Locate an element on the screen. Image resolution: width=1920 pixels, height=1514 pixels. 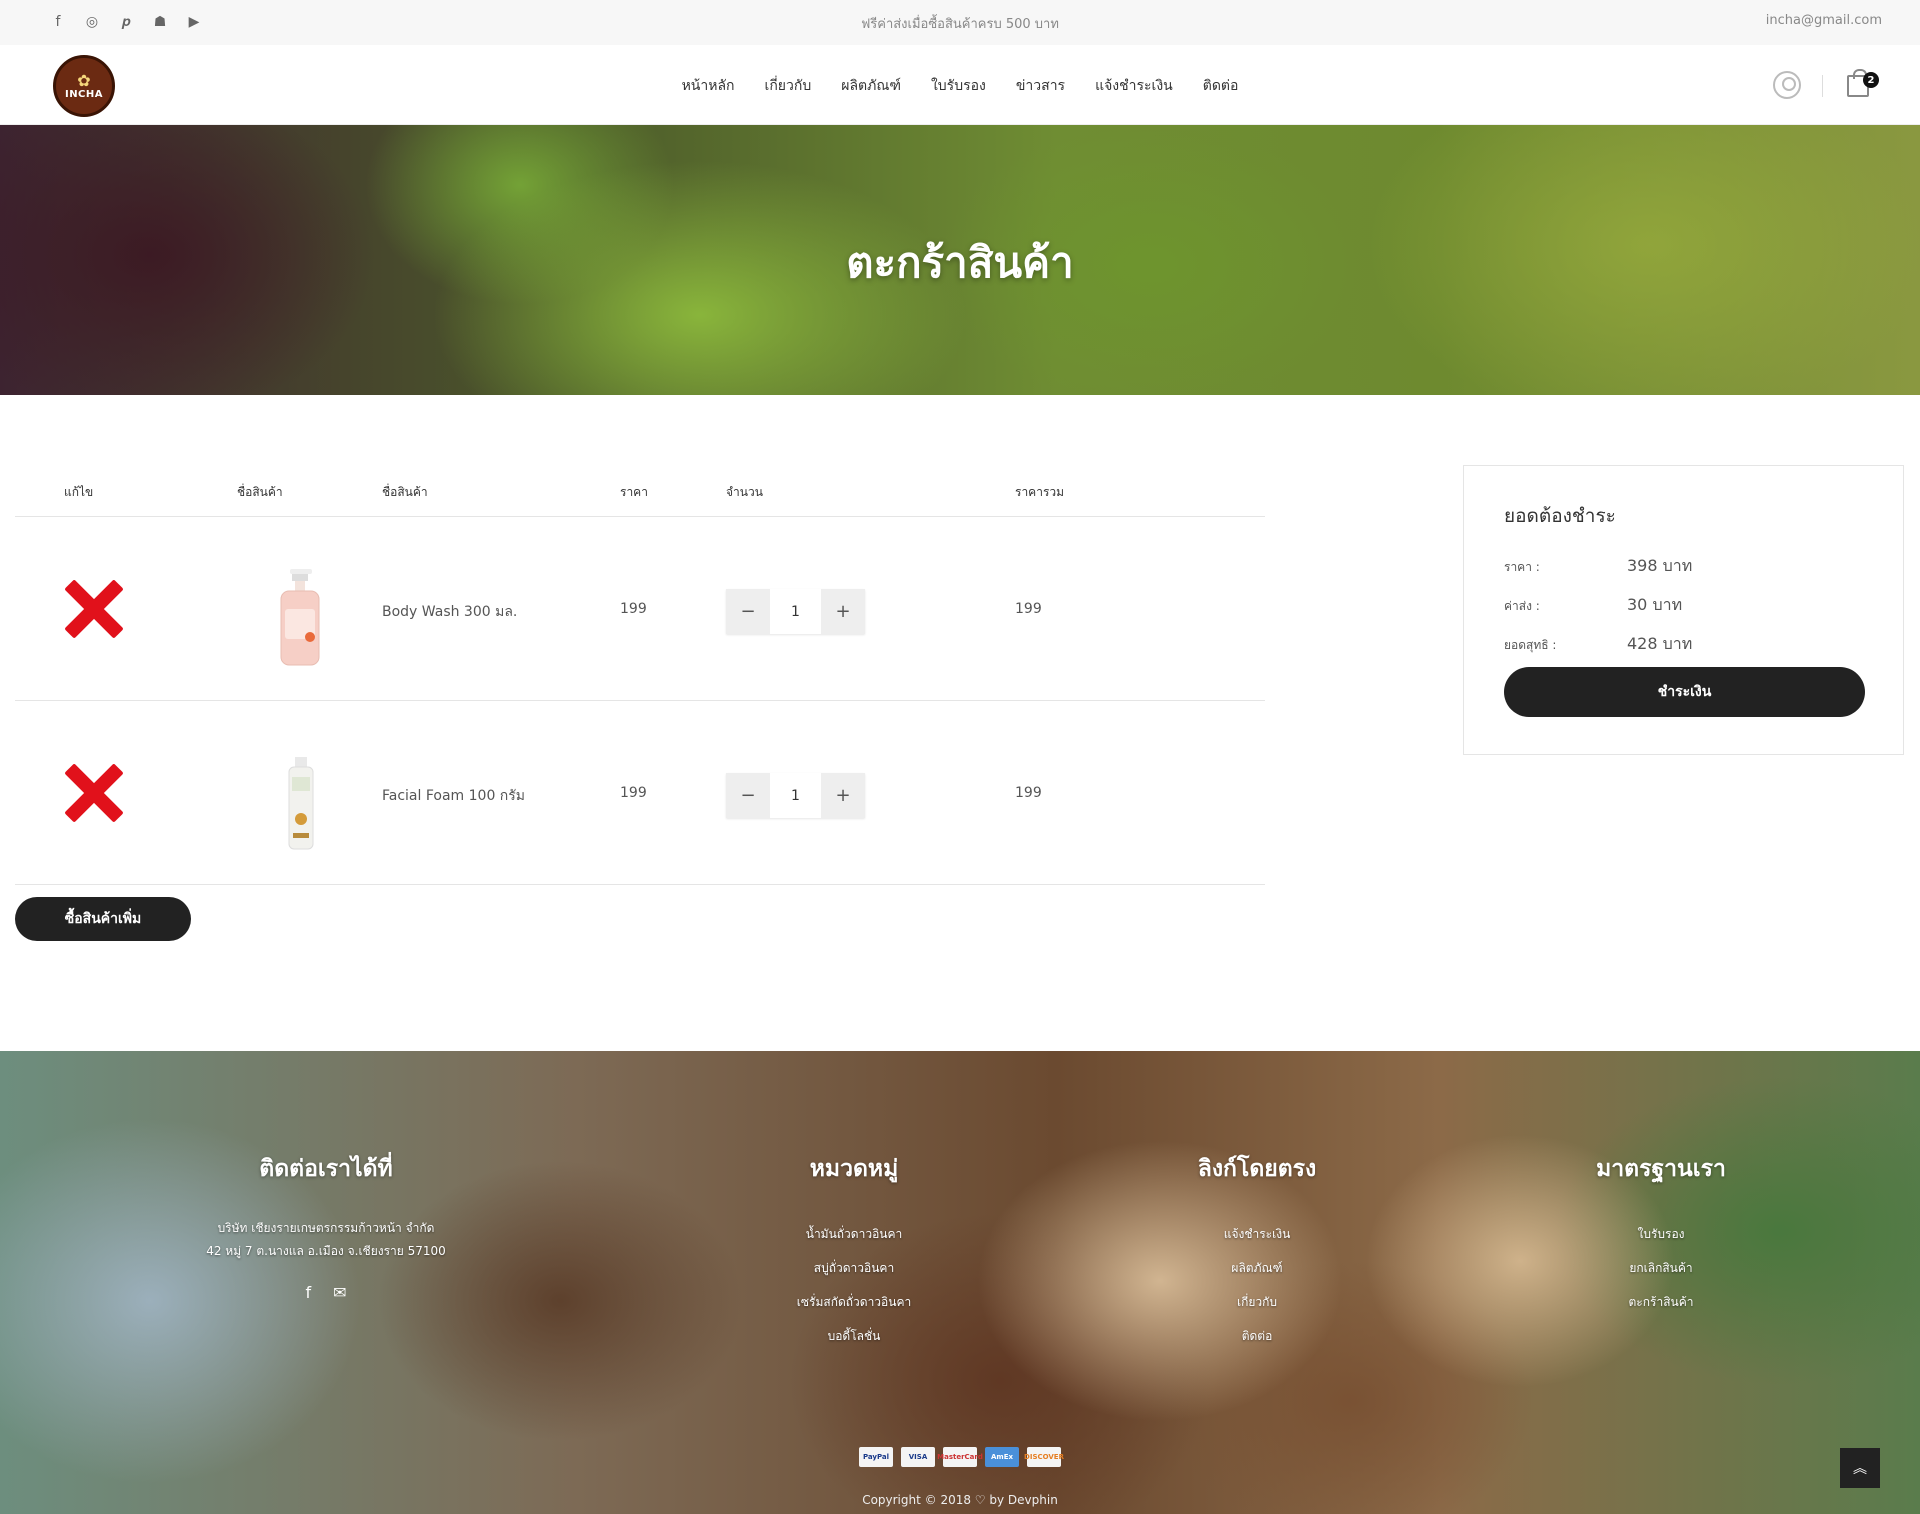
footer-categories-title: หมวดหมู่ is located at coordinates (854, 1169).